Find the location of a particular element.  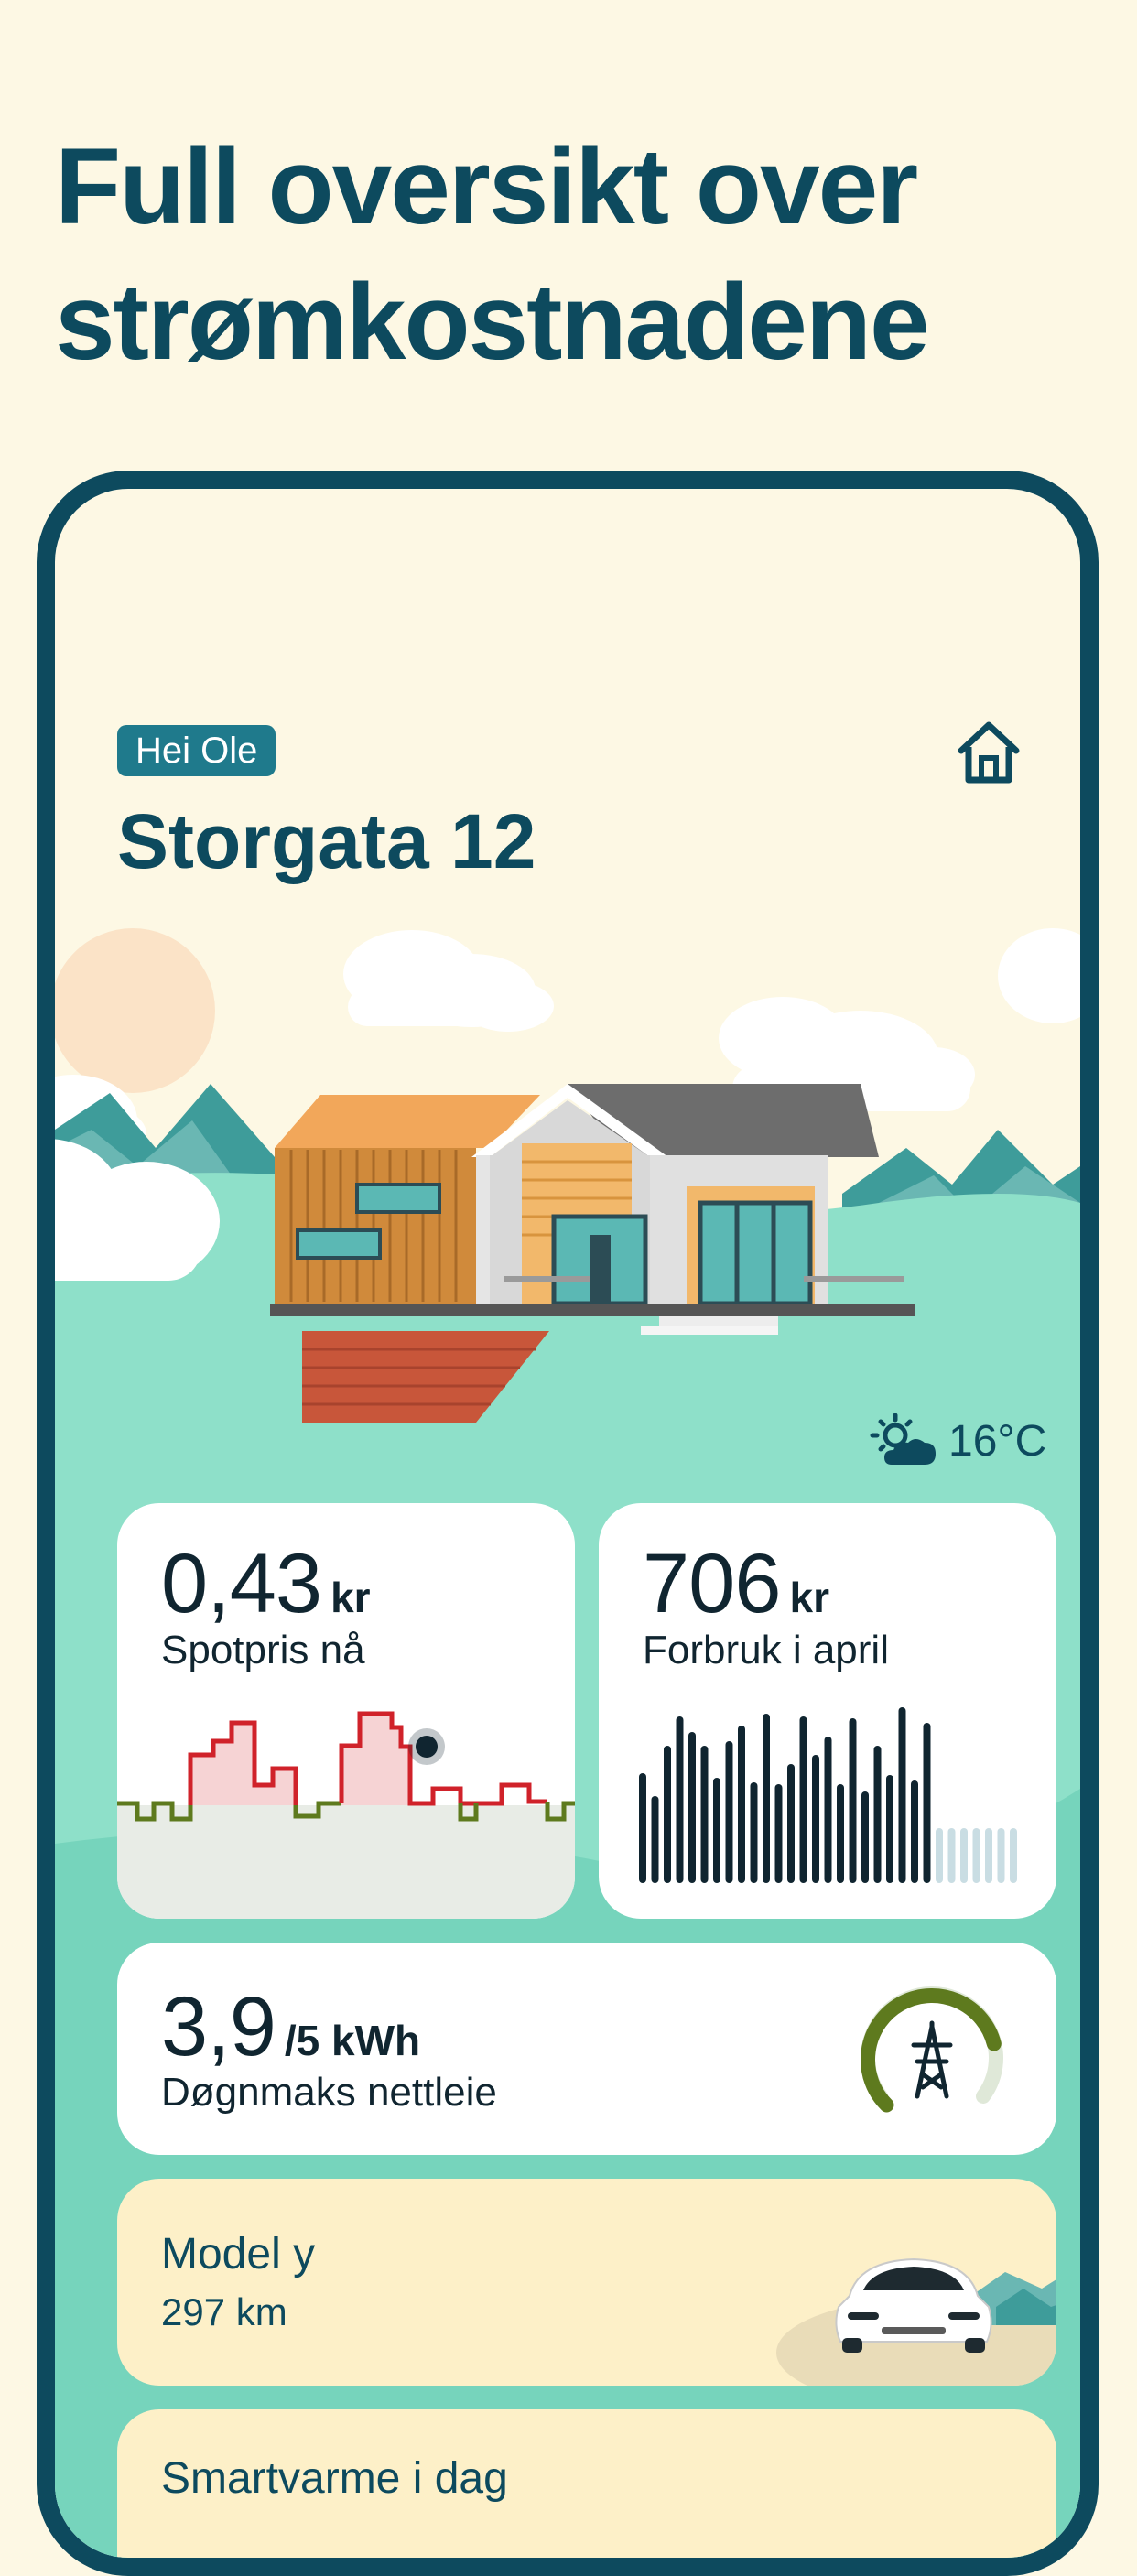

temperature-label: 16°C is located at coordinates (997, 1441).